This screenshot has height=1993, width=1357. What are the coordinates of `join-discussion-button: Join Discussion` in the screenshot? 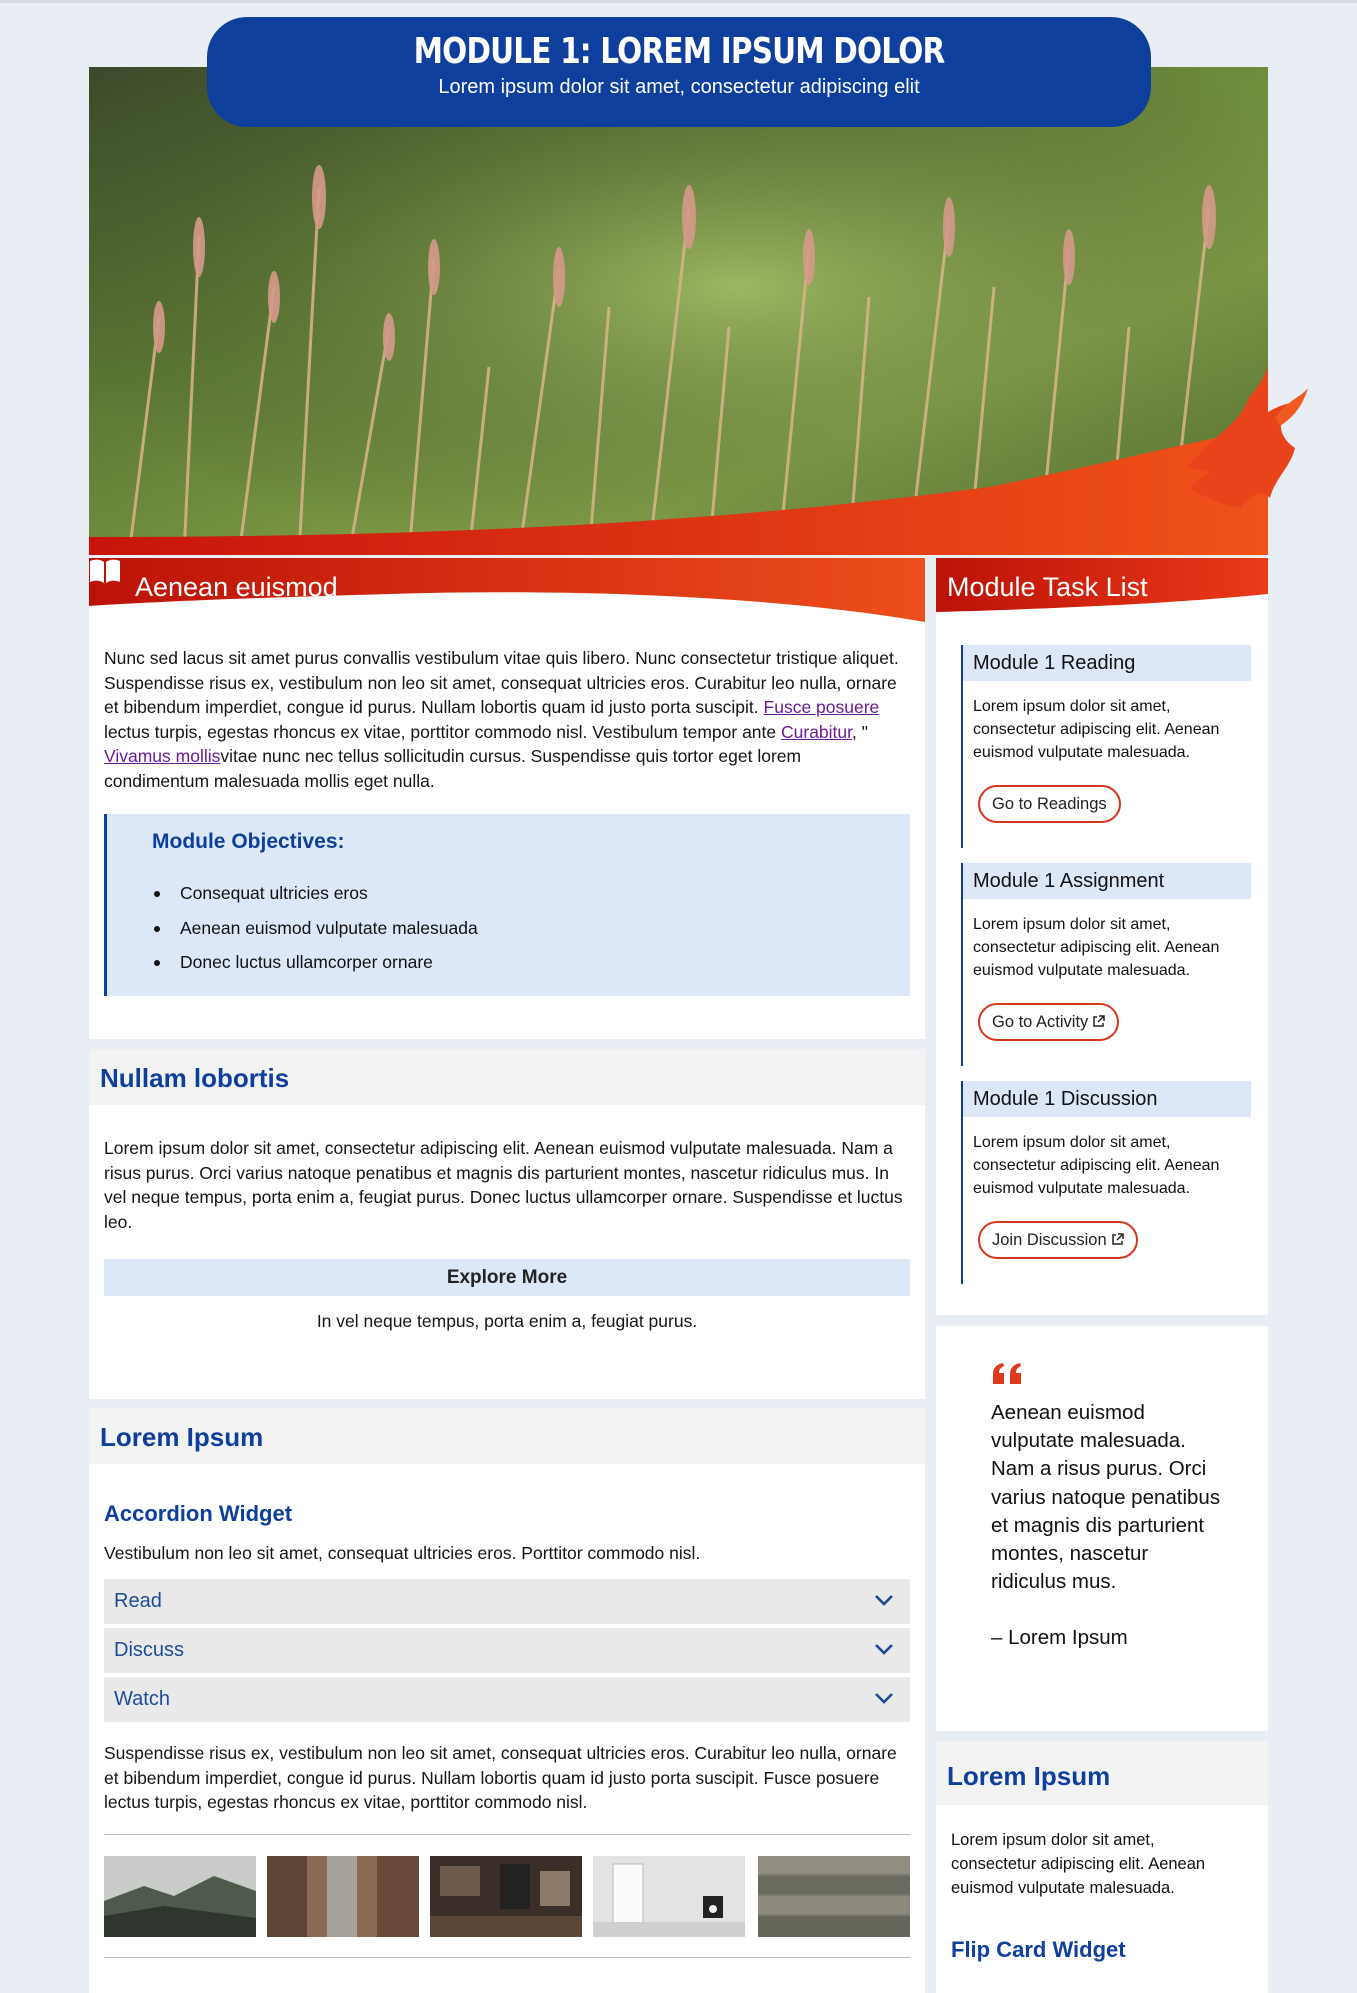 It's located at (1058, 1240).